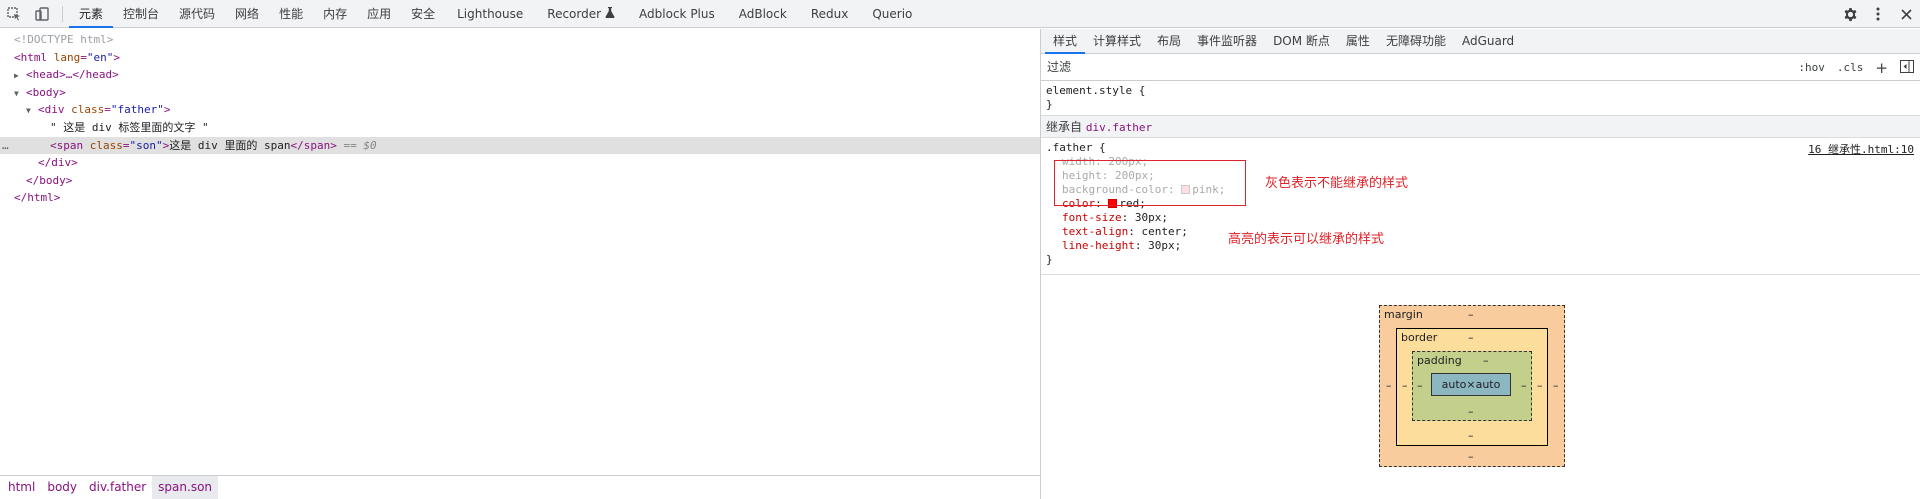 This screenshot has width=1920, height=499. Describe the element at coordinates (313, 145) in the screenshot. I see `span-close-tag: </span>` at that location.